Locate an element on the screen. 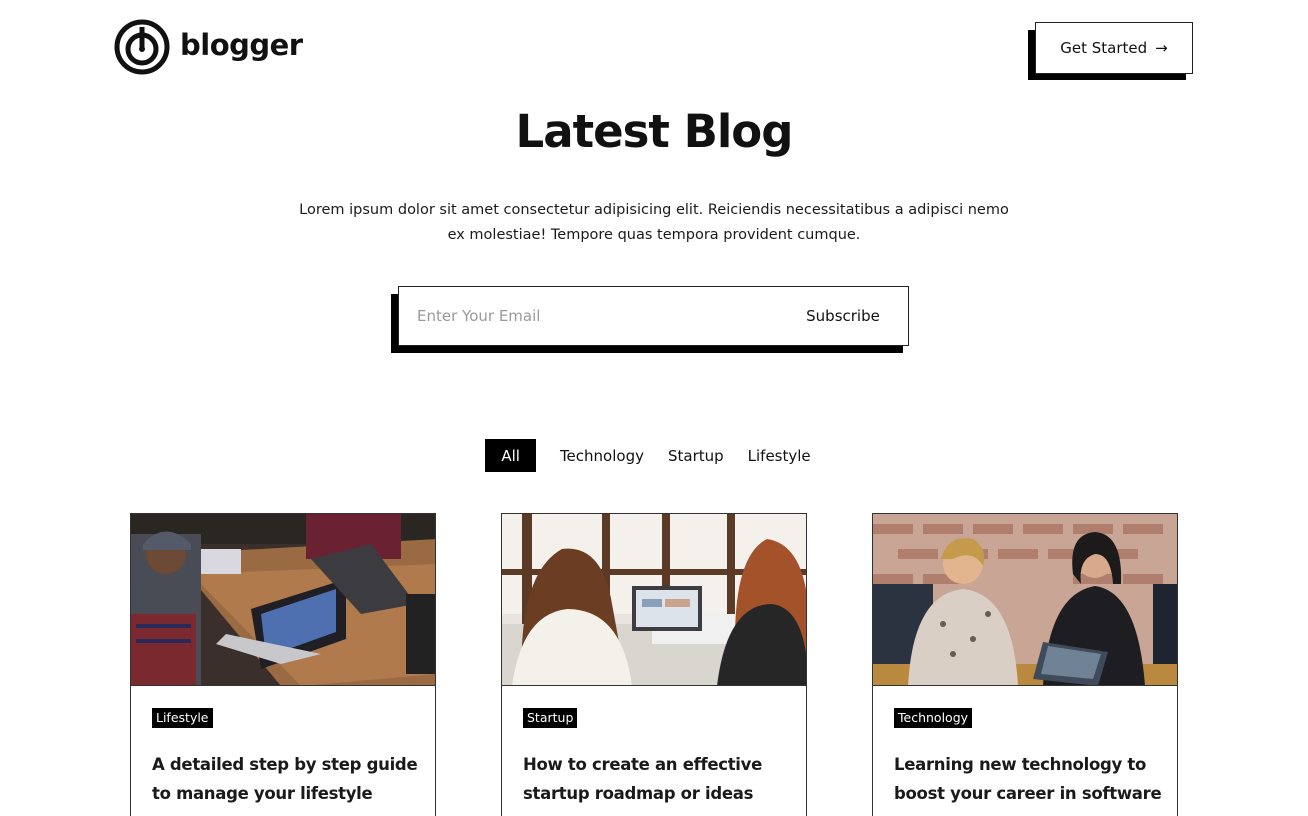 This screenshot has width=1308, height=816. subscribe-box: Subscribe is located at coordinates (653, 316).